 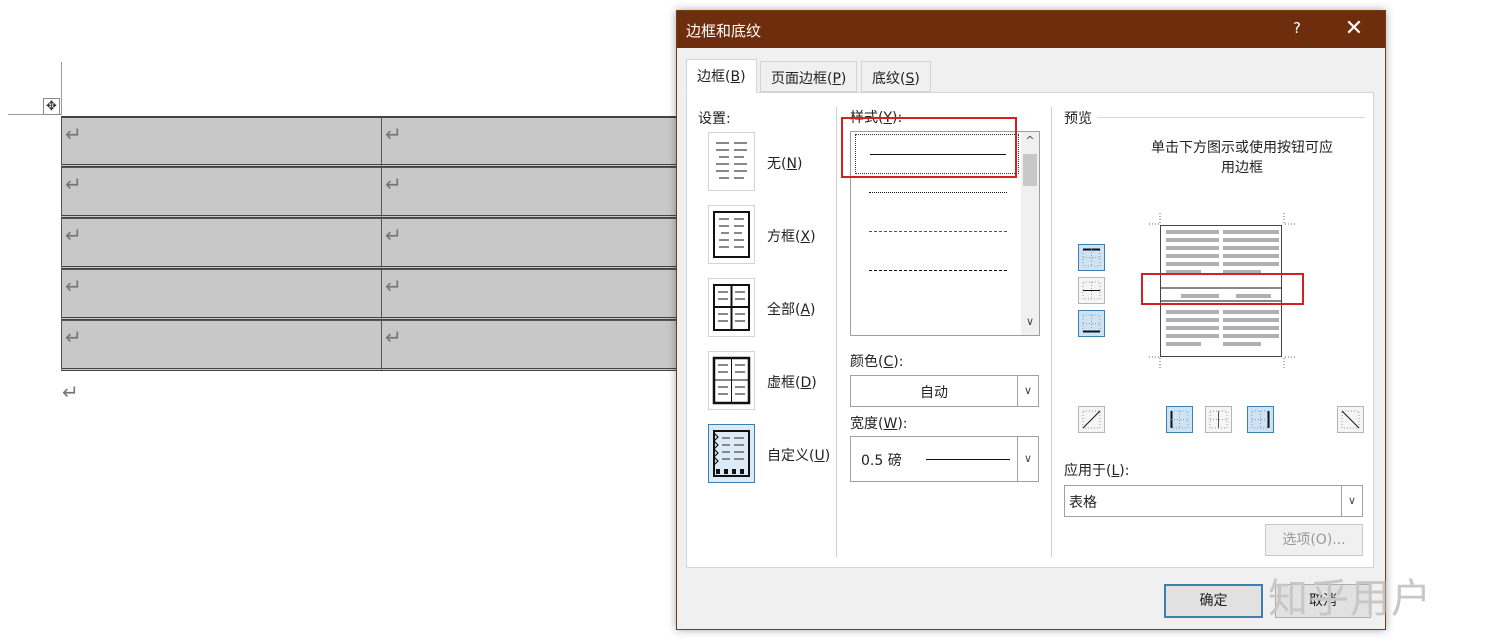 What do you see at coordinates (836, 332) in the screenshot?
I see `column-divider` at bounding box center [836, 332].